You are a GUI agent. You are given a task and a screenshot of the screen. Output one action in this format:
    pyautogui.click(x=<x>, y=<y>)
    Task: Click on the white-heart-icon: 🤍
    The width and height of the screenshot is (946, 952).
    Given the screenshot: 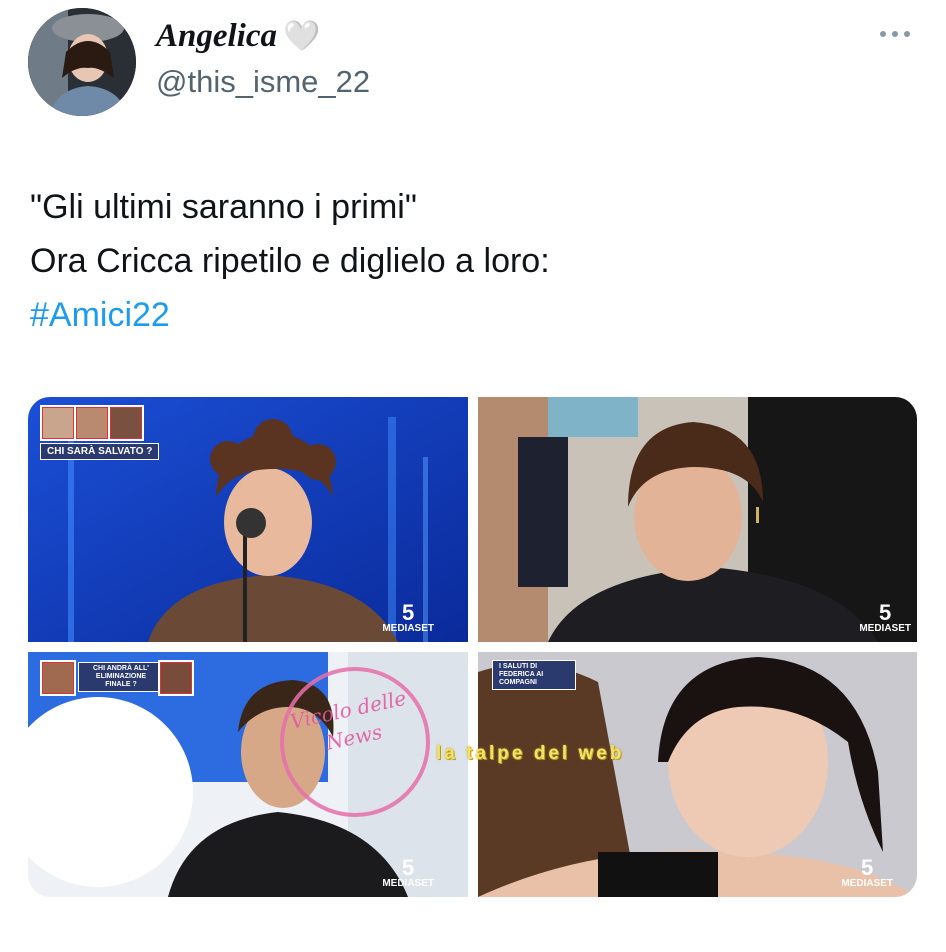 What is the action you would take?
    pyautogui.click(x=302, y=36)
    